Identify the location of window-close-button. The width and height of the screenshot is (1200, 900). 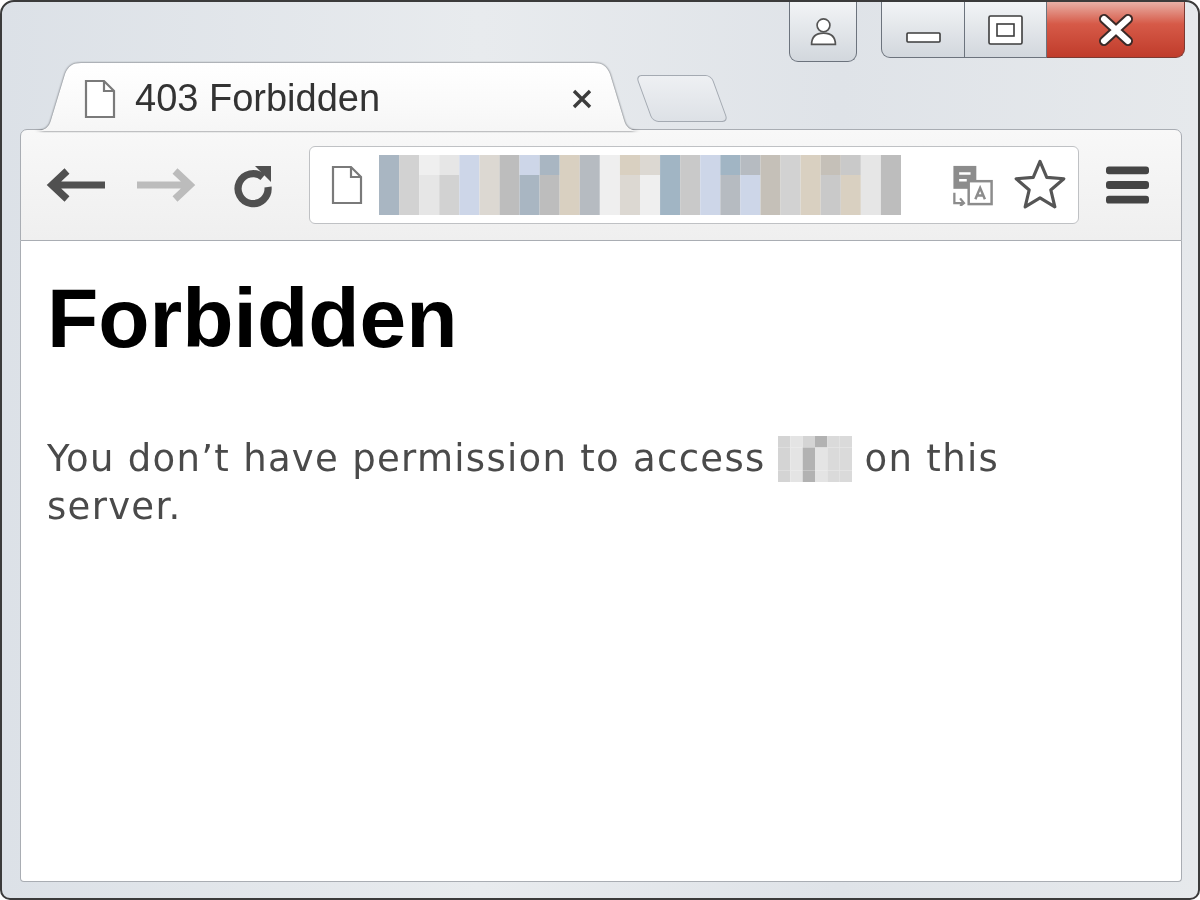
(1116, 30).